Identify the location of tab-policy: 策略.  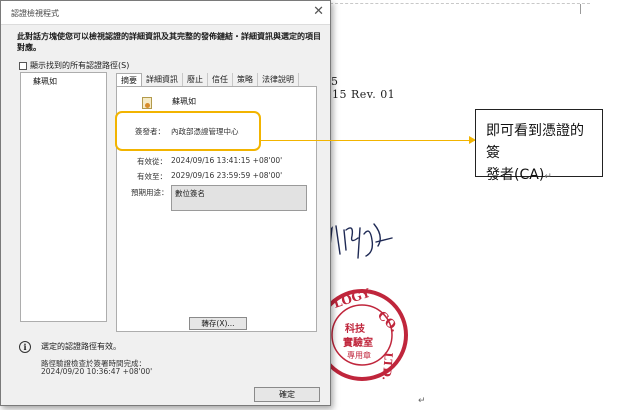
(245, 79).